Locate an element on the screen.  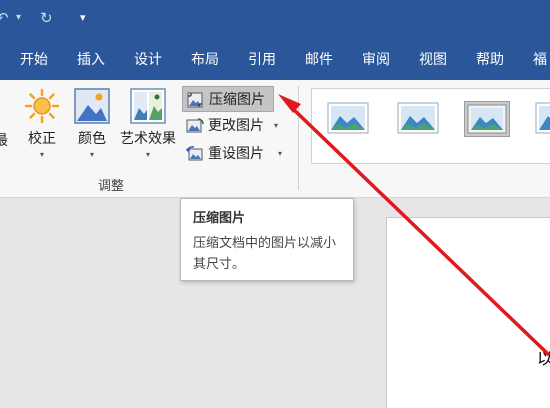
tab-mailings: 邮件 is located at coordinates (319, 60).